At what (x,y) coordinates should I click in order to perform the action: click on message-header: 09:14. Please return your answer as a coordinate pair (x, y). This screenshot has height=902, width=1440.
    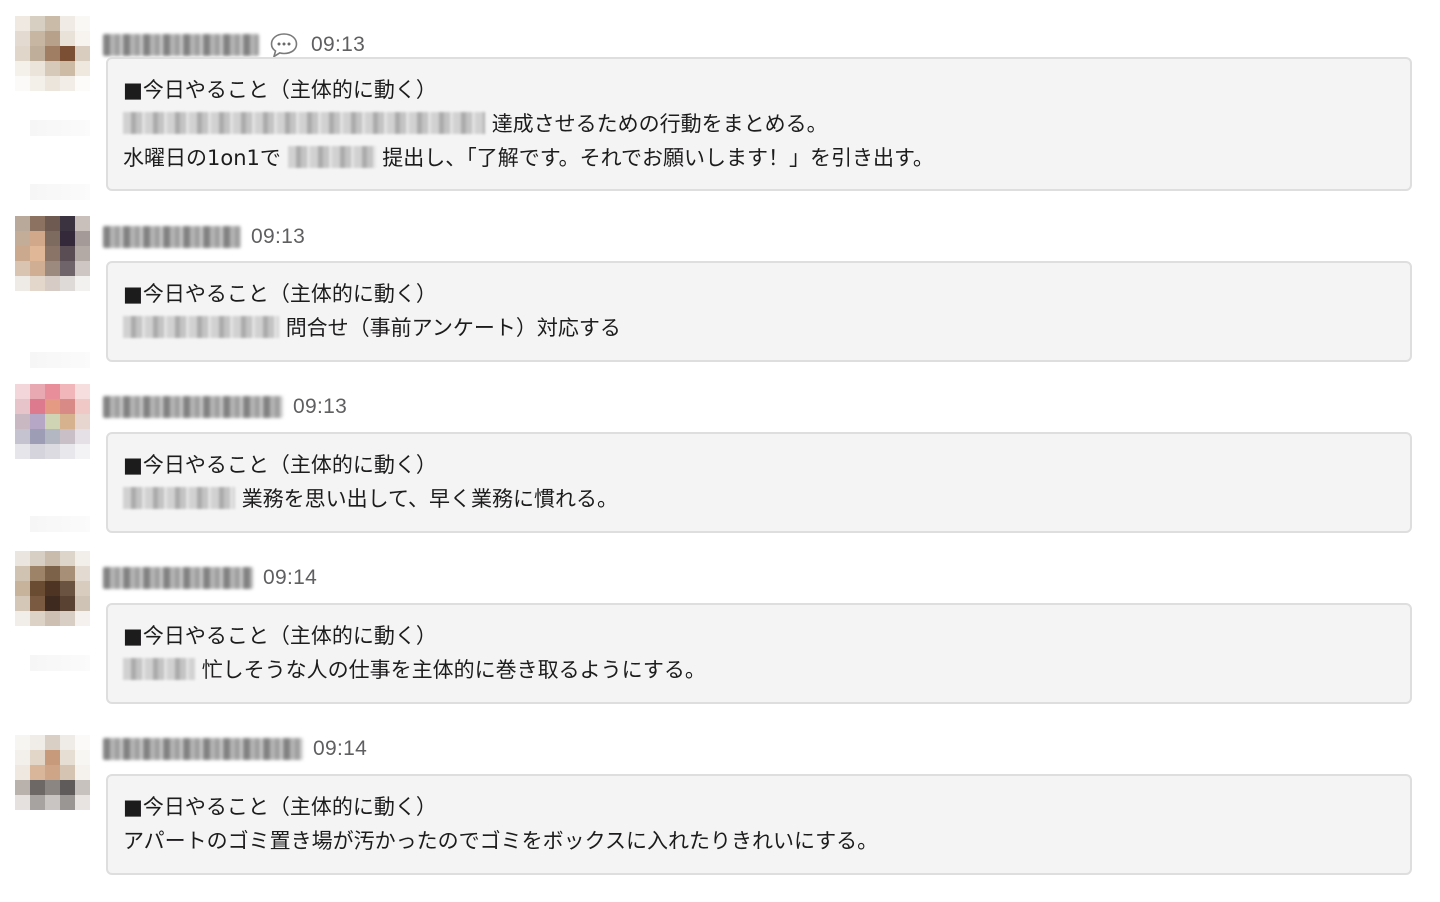
    Looking at the image, I should click on (210, 578).